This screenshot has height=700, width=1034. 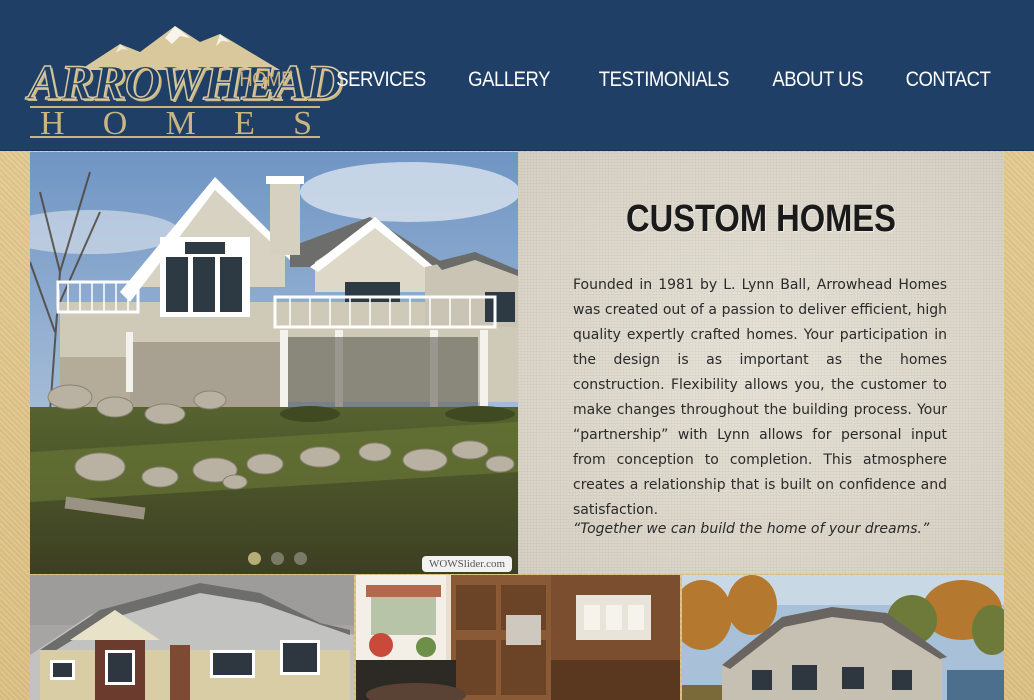 I want to click on nav-about-us: ABOUT US, so click(x=817, y=80).